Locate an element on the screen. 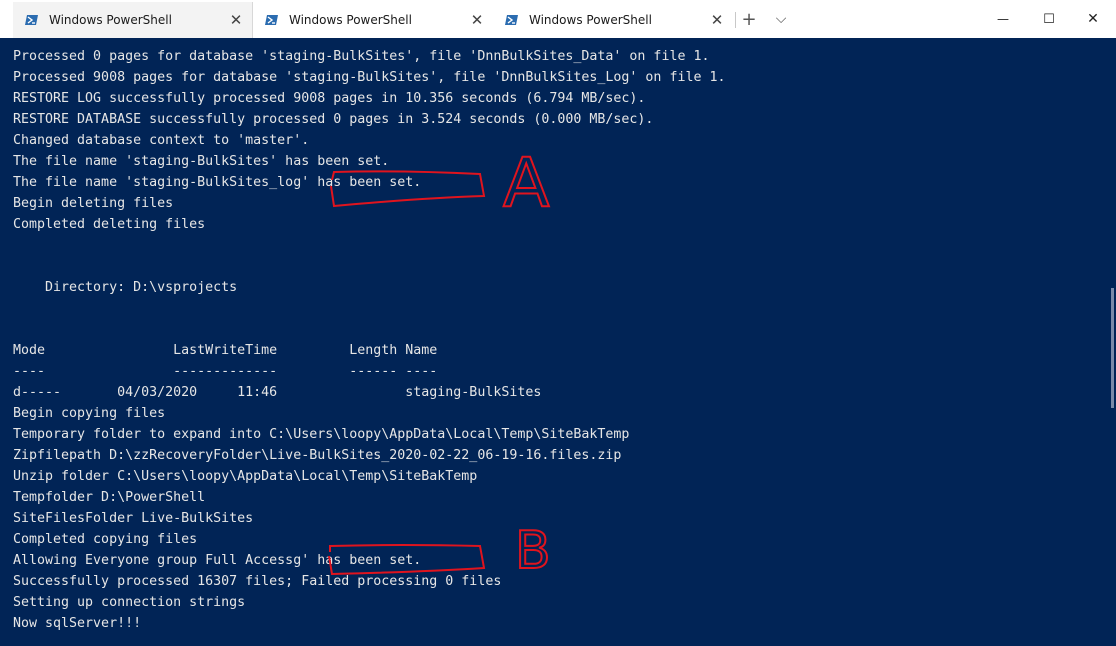 The image size is (1116, 646). terminal-line: ---- ------------- ------ ---- is located at coordinates (225, 371).